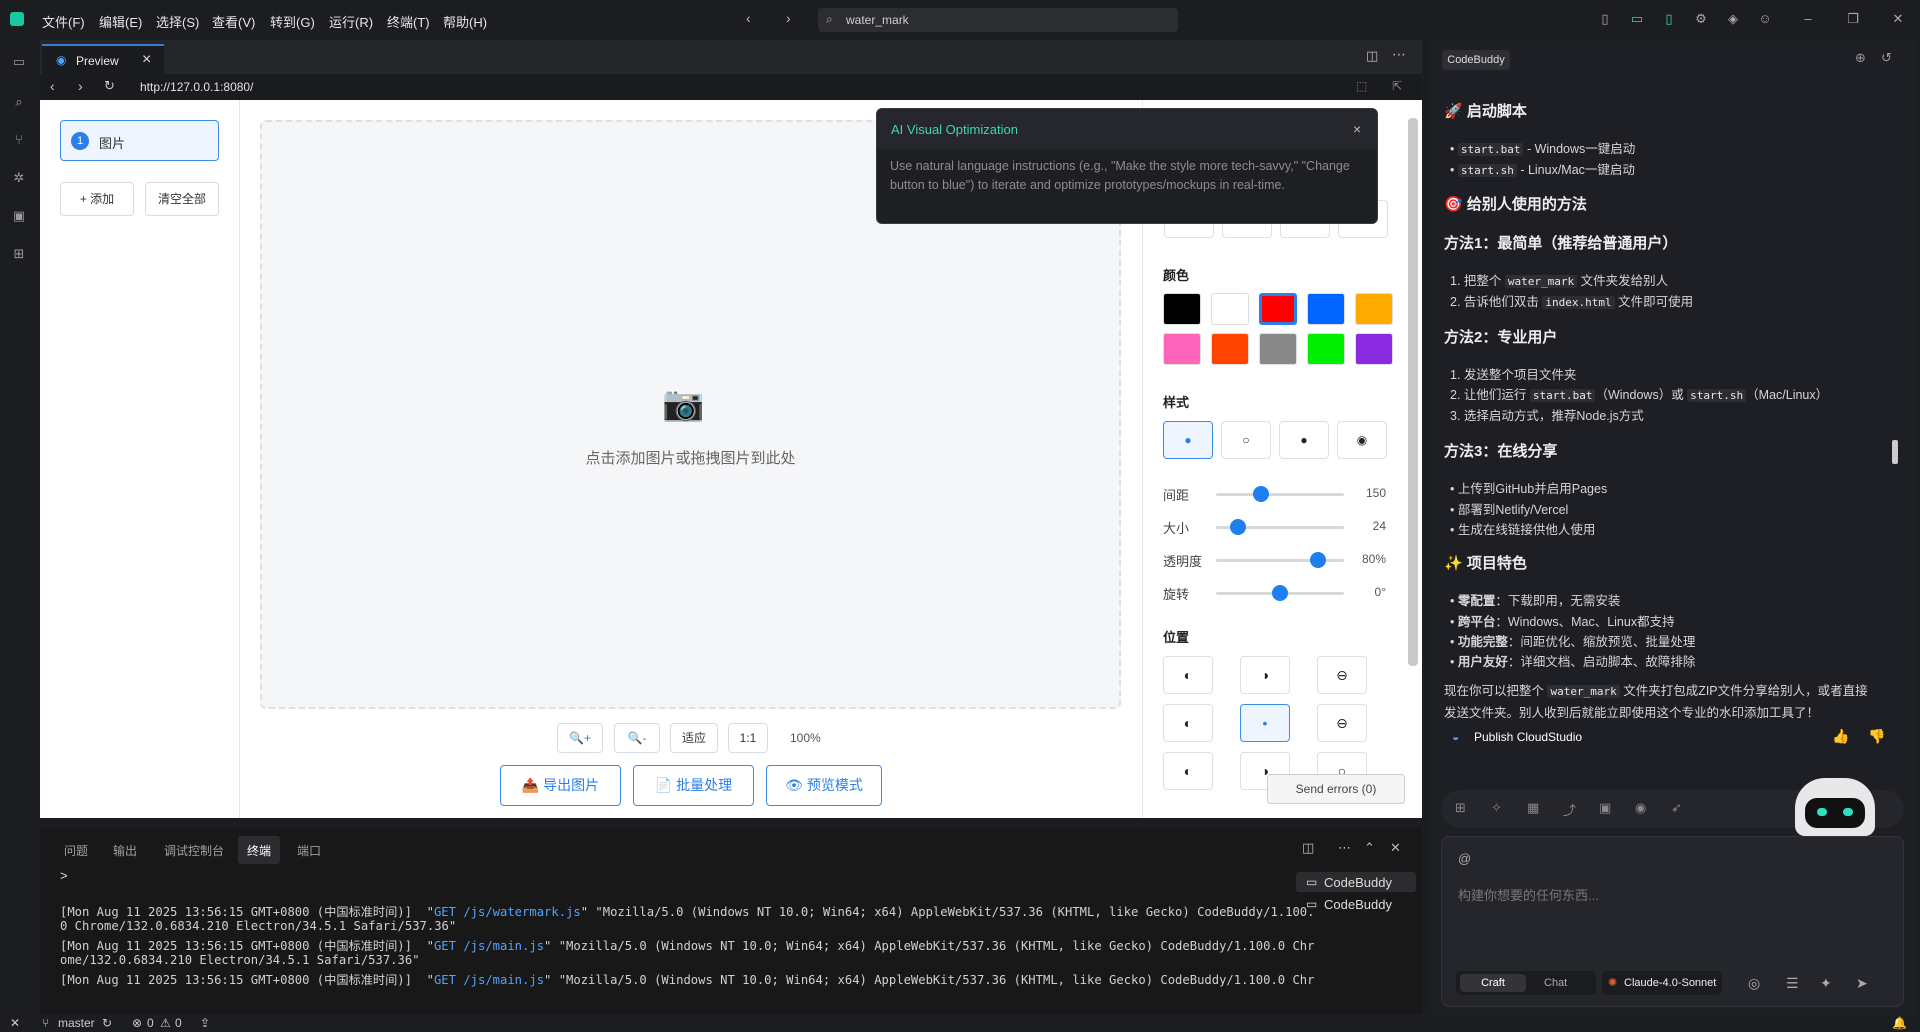 This screenshot has width=1920, height=1032. What do you see at coordinates (103, 59) in the screenshot?
I see `tab-preview: ◉ Preview ×` at bounding box center [103, 59].